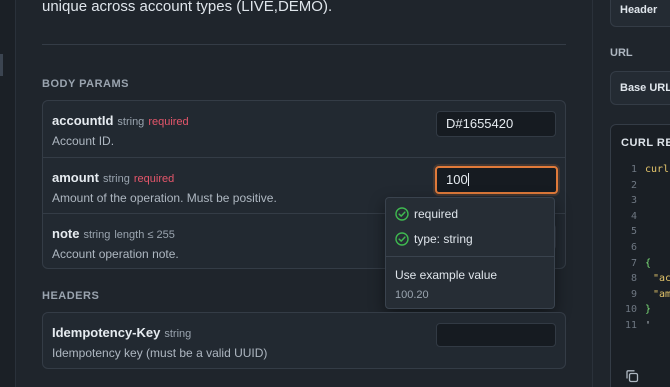 Image resolution: width=670 pixels, height=387 pixels. Describe the element at coordinates (648, 263) in the screenshot. I see `code-text: {` at that location.